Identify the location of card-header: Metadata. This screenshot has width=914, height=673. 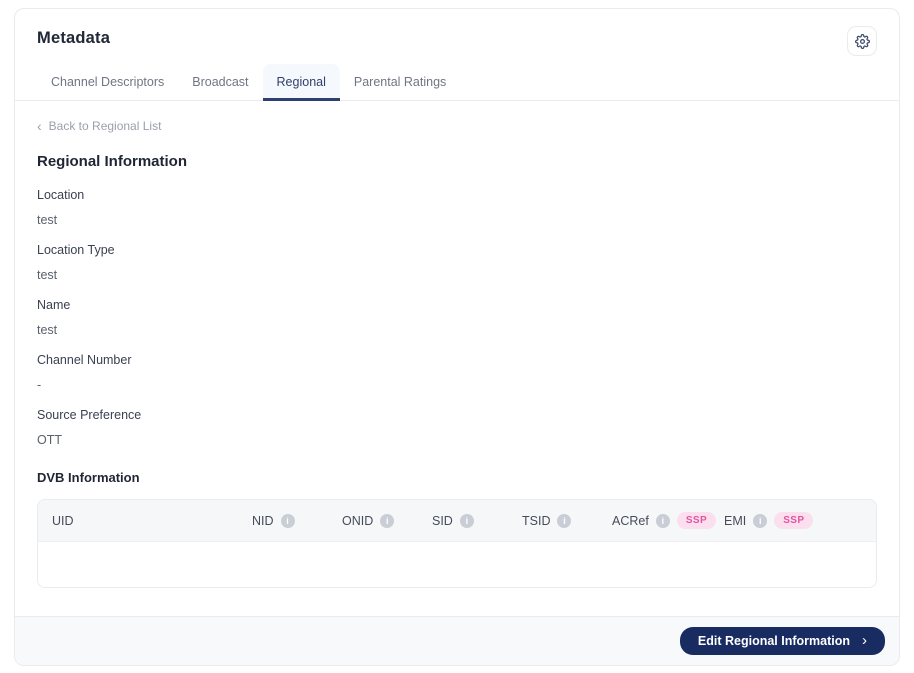
(457, 32).